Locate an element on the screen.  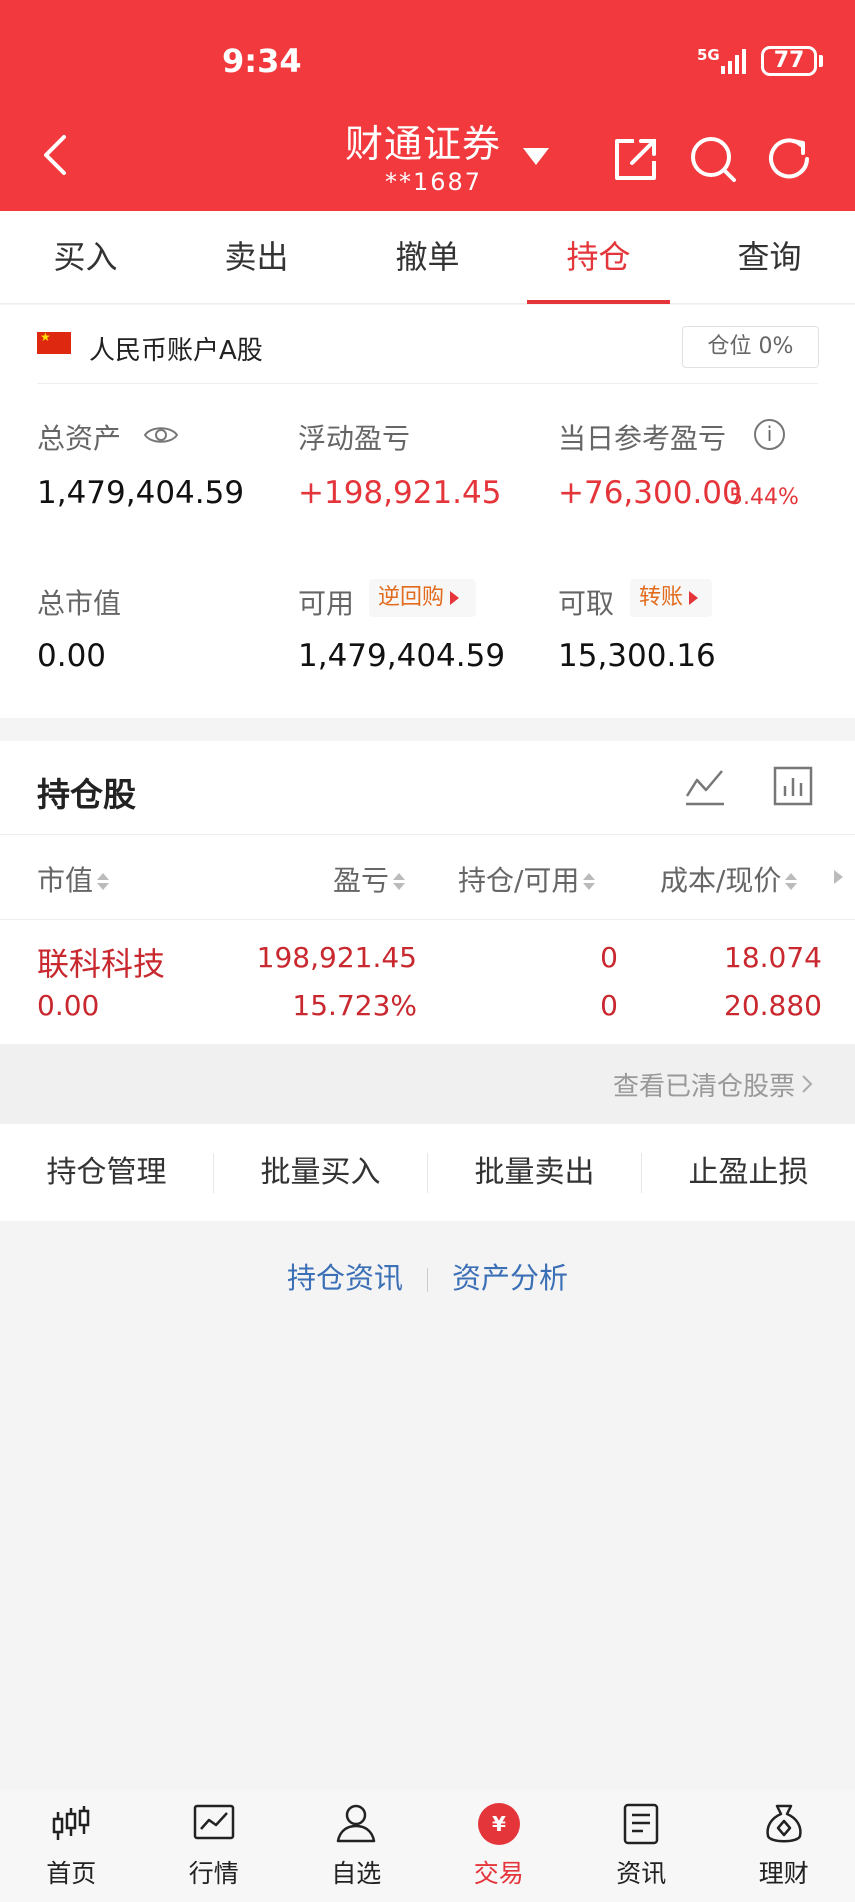
column-position-label: 持仓/可用 is located at coordinates (519, 880).